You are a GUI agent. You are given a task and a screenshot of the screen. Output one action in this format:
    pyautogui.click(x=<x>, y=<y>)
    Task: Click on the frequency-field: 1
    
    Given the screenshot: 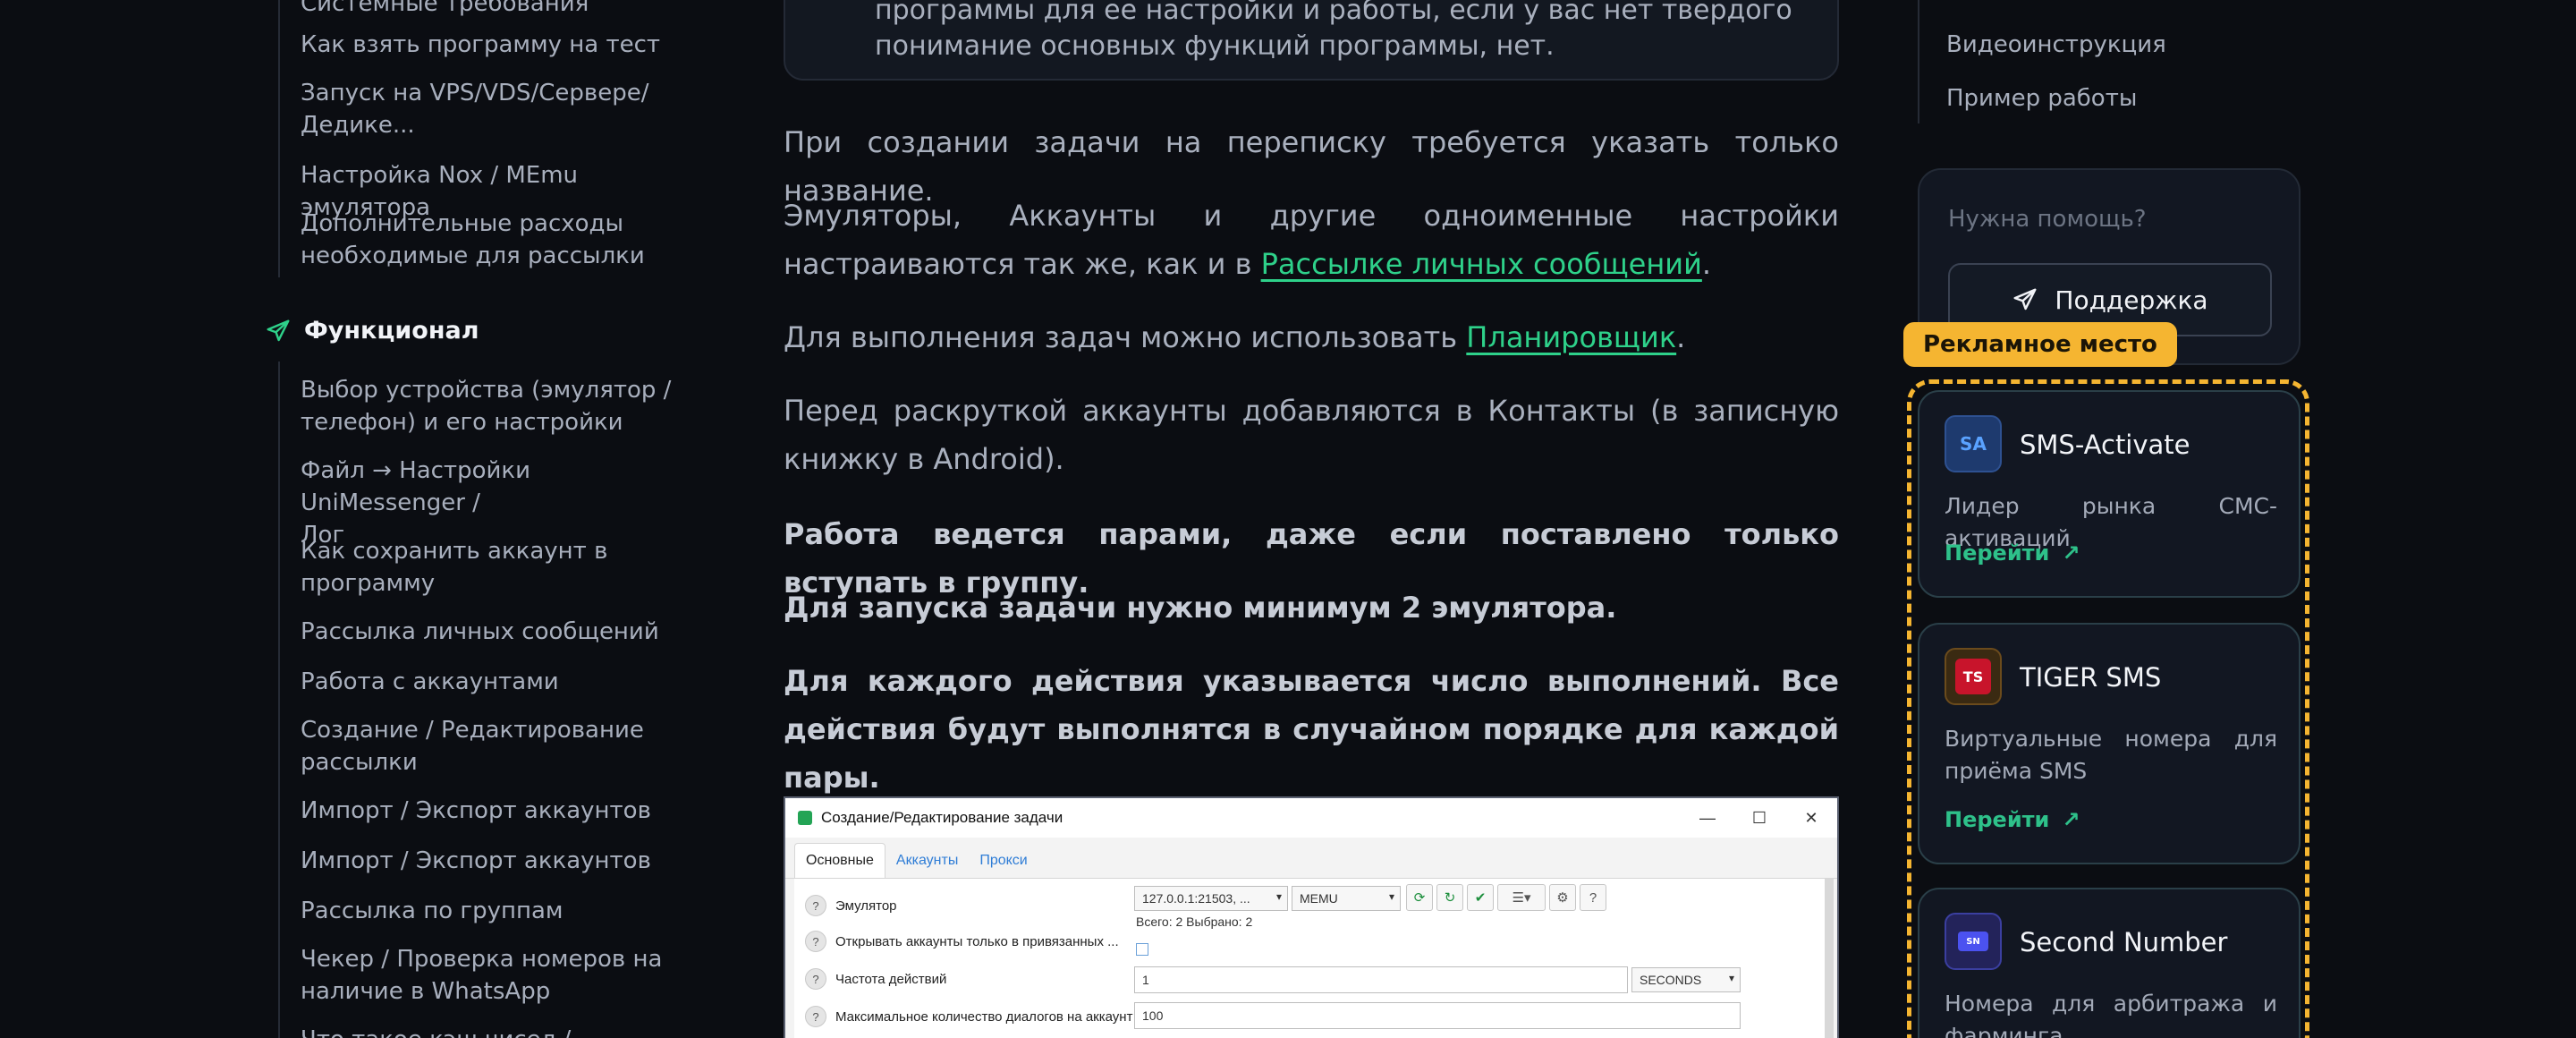 What is the action you would take?
    pyautogui.click(x=1381, y=979)
    